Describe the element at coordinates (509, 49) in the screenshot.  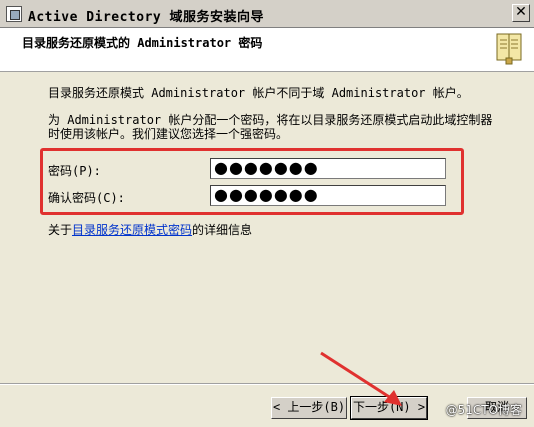
I see `book-icon` at that location.